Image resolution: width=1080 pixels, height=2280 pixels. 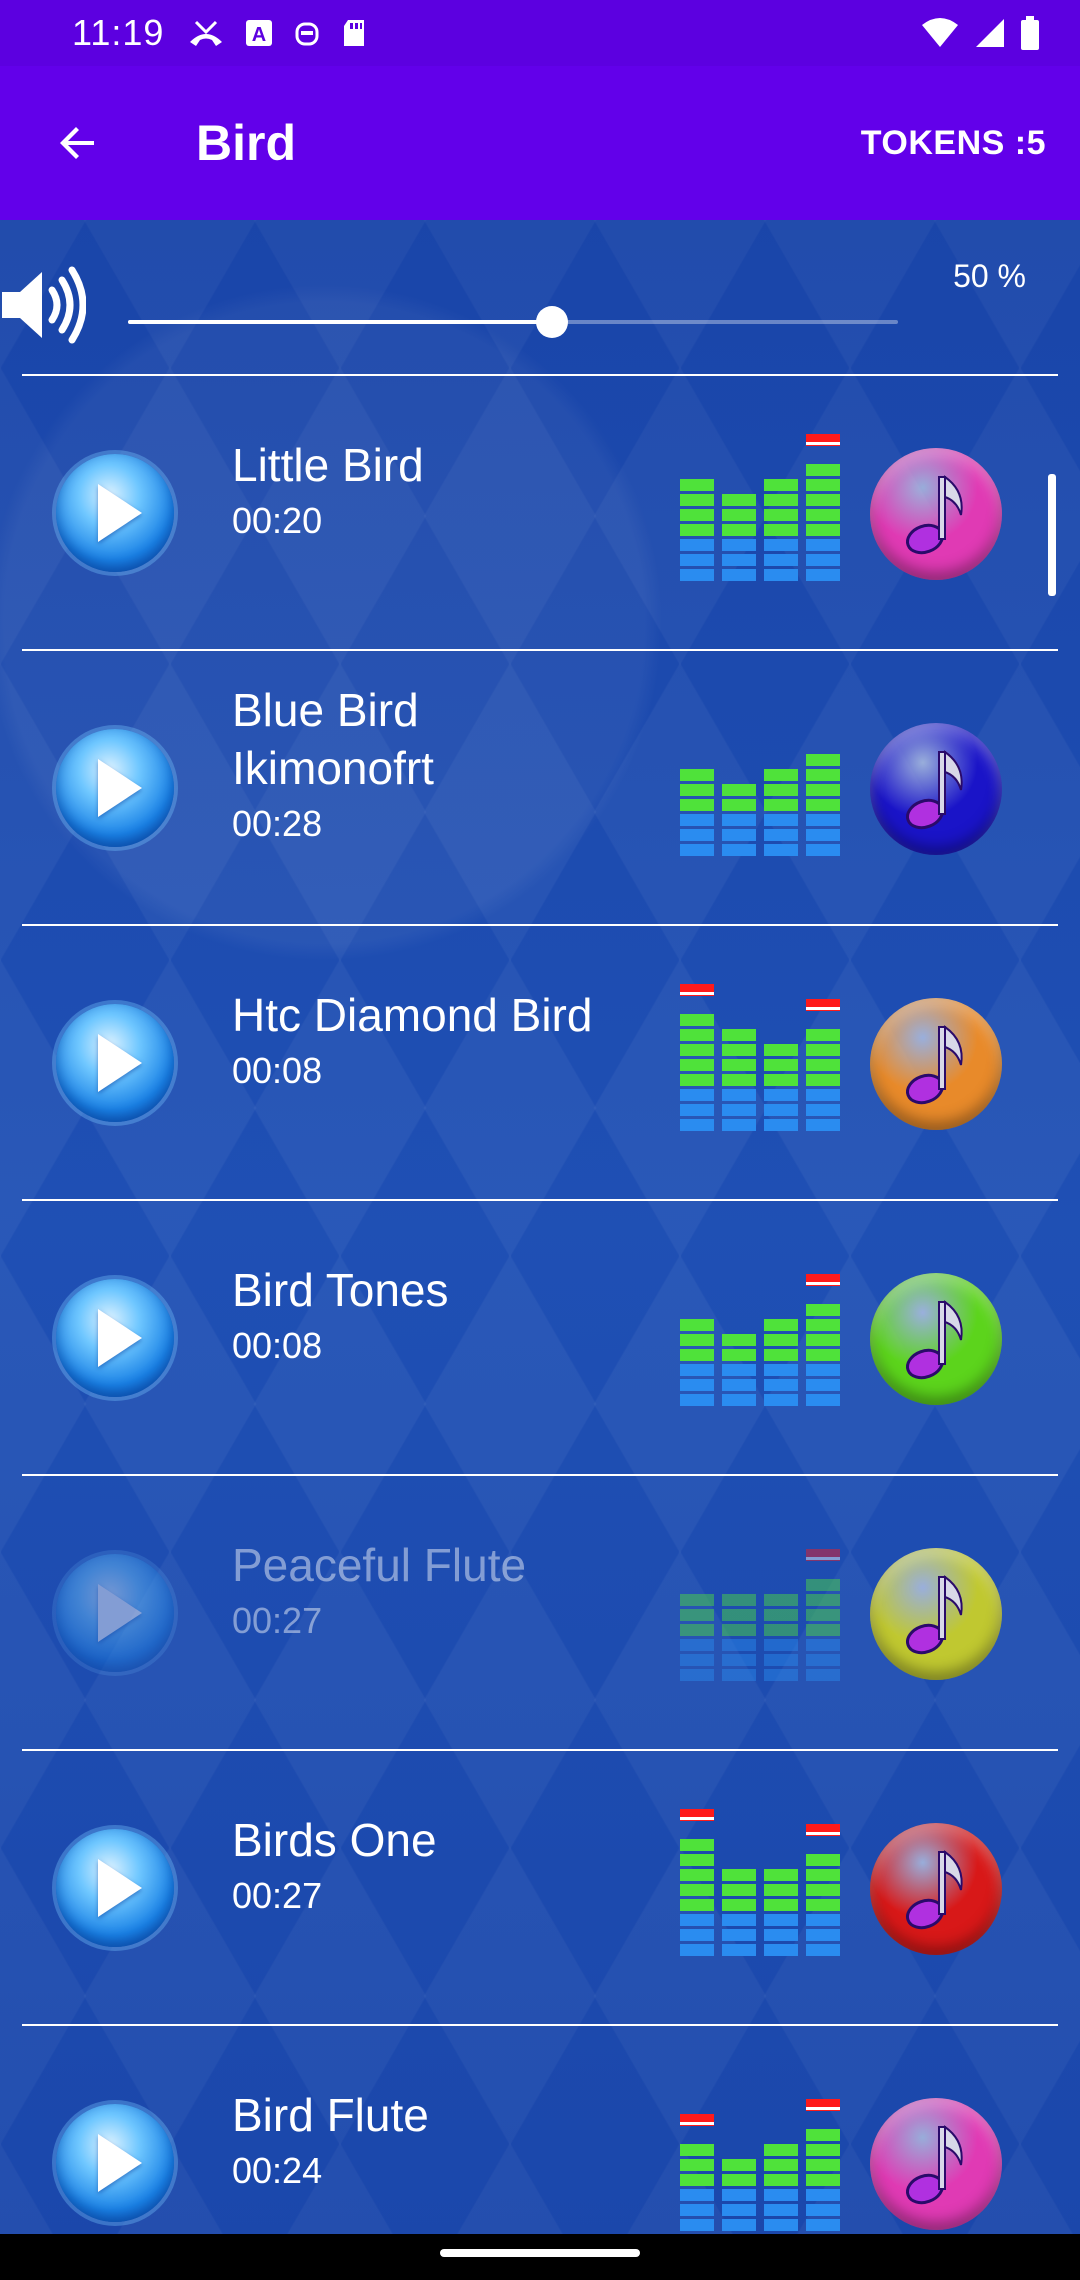 I want to click on track-title: Little Bird, so click(x=328, y=465).